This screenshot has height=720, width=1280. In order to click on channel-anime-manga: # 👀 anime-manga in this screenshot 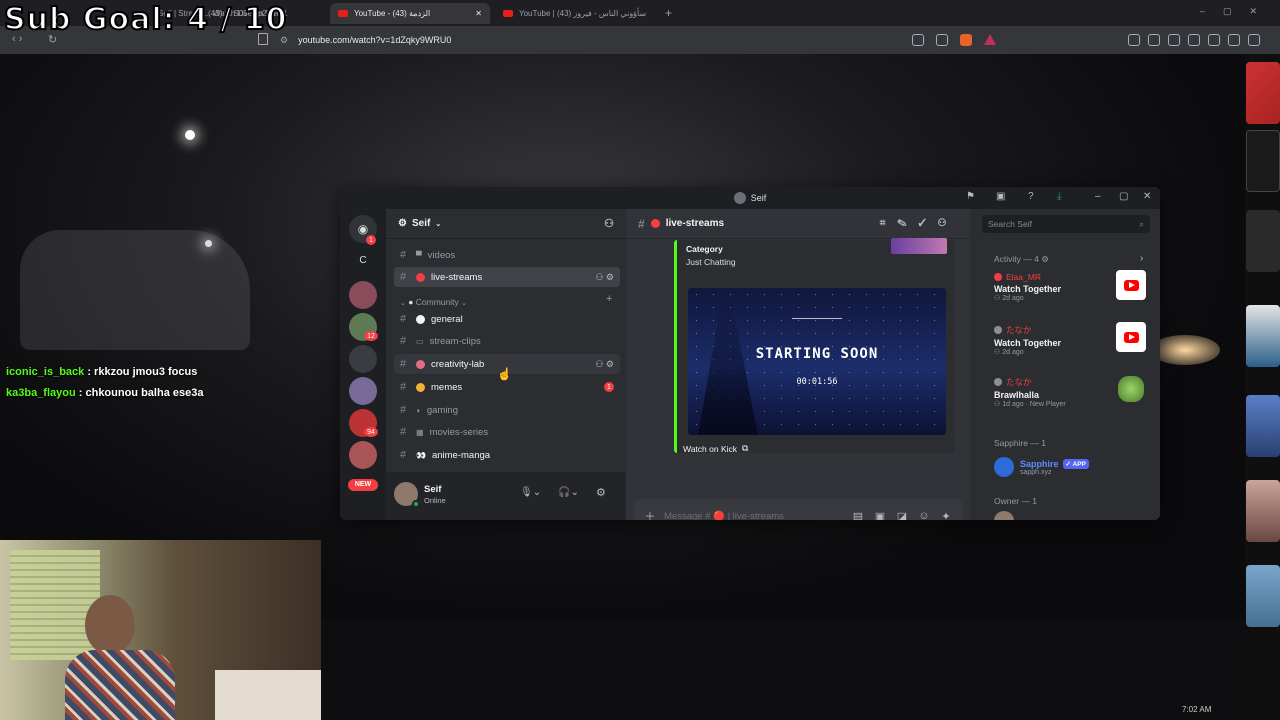, I will do `click(507, 455)`.